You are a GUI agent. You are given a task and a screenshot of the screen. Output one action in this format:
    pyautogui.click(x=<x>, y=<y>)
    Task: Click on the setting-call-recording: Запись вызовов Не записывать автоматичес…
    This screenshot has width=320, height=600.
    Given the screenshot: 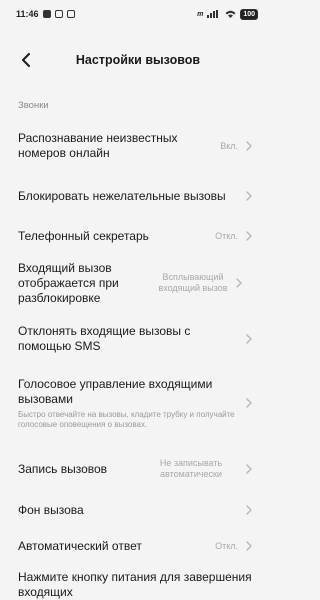 What is the action you would take?
    pyautogui.click(x=135, y=469)
    